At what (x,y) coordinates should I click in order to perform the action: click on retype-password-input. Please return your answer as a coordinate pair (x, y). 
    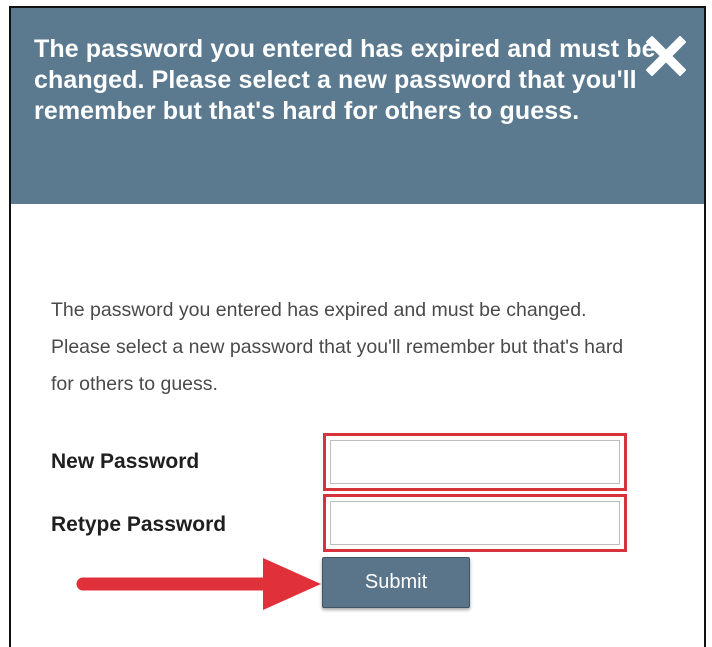
    Looking at the image, I should click on (475, 523).